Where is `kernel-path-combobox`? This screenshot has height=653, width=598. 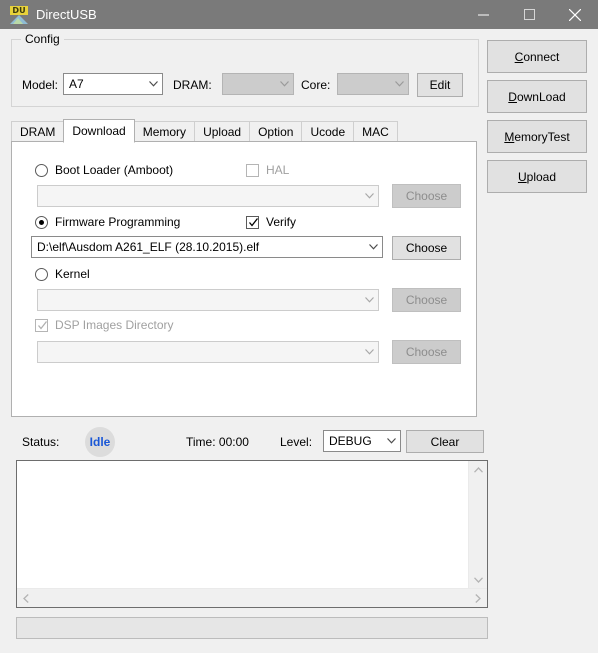
kernel-path-combobox is located at coordinates (208, 300).